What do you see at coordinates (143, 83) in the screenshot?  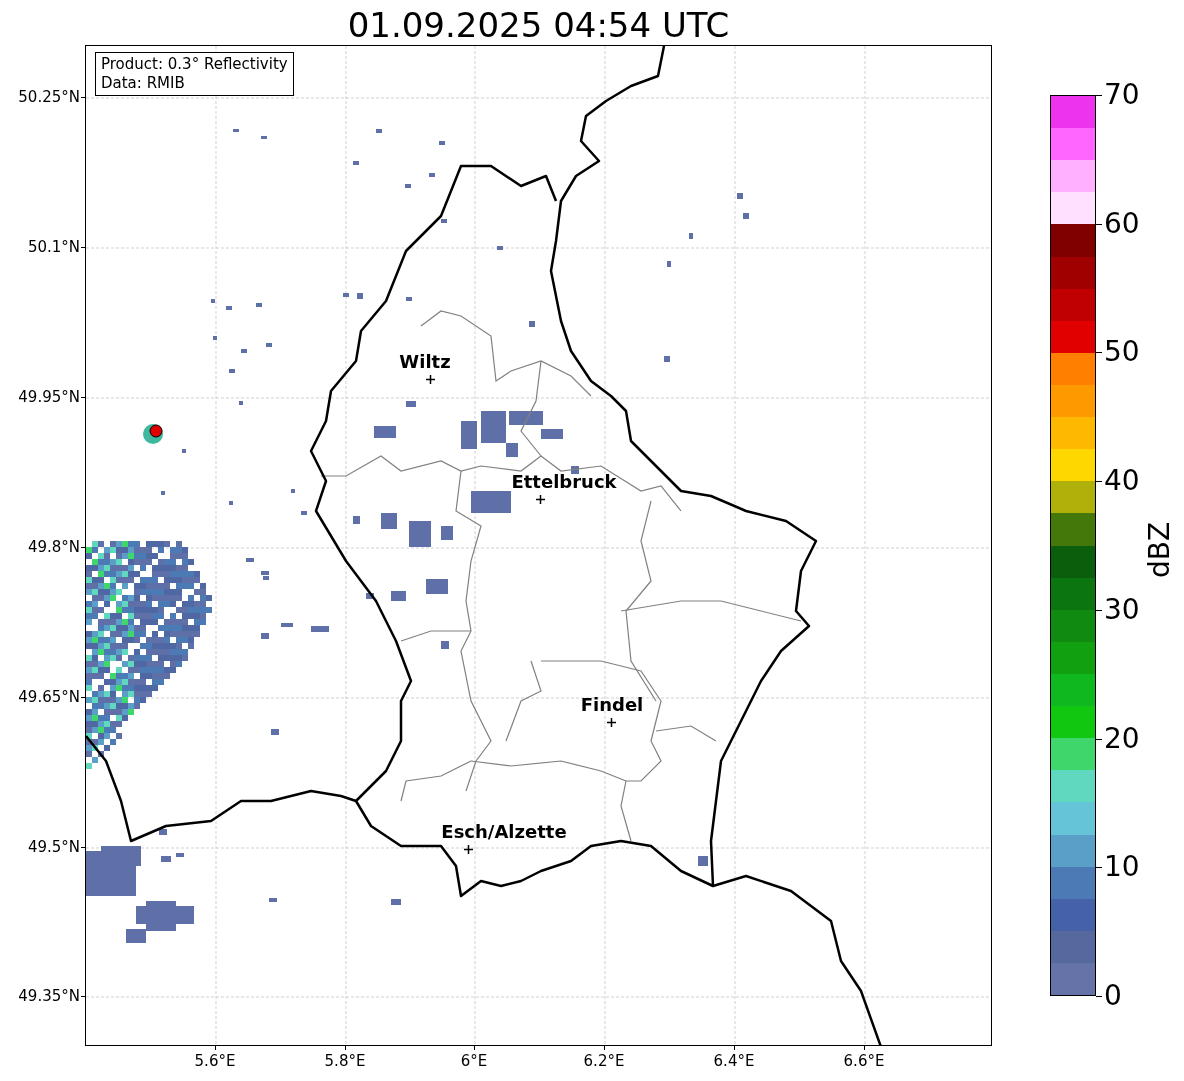 I see `info-text: Data: RMIB` at bounding box center [143, 83].